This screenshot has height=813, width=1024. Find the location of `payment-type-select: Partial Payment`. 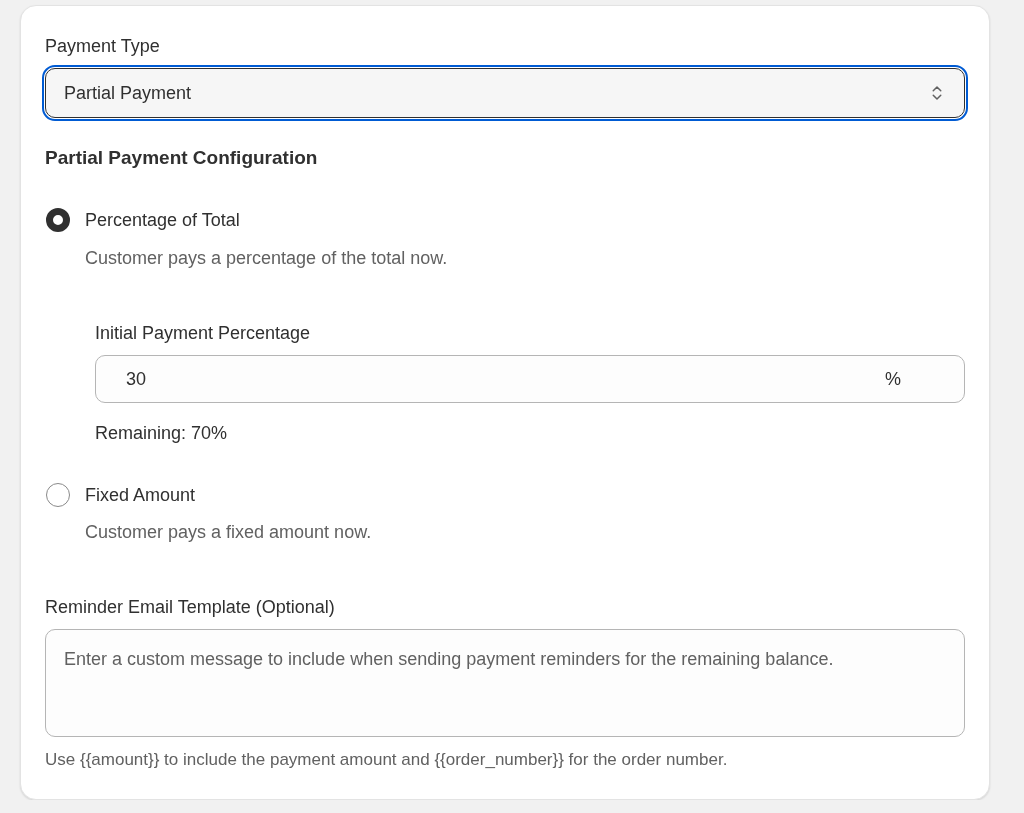

payment-type-select: Partial Payment is located at coordinates (505, 93).